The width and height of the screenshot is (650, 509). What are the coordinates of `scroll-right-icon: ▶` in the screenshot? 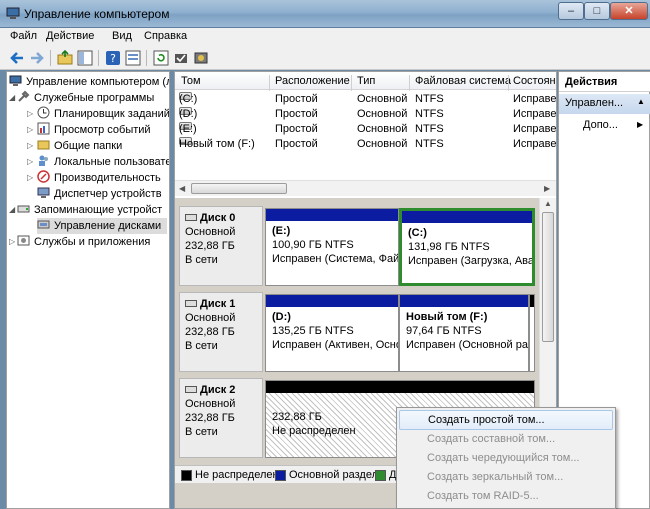 It's located at (547, 188).